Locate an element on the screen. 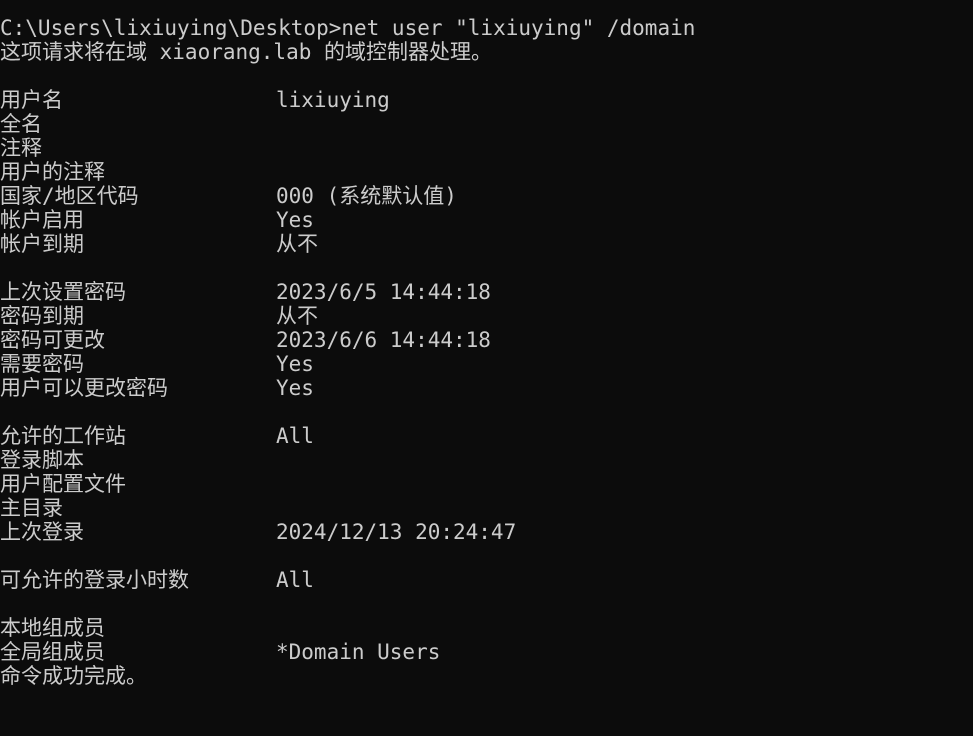 The width and height of the screenshot is (973, 736). field-value: lixiuying is located at coordinates (333, 100).